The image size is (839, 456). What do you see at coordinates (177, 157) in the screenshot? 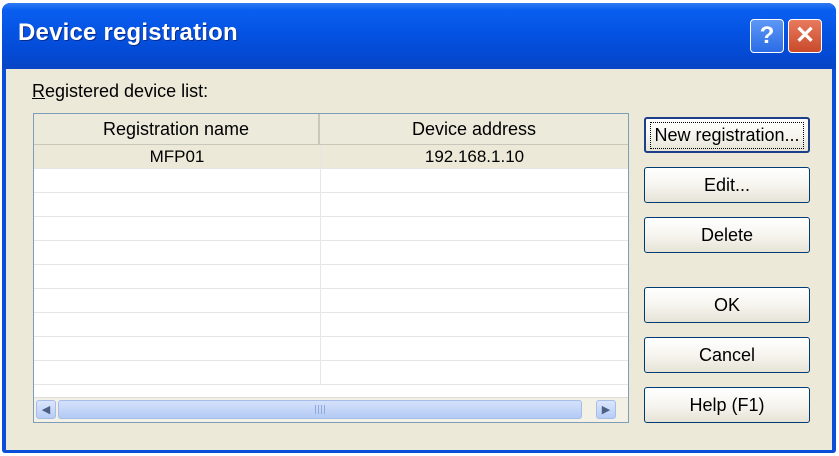
I see `registration-name-cell: MFP01` at bounding box center [177, 157].